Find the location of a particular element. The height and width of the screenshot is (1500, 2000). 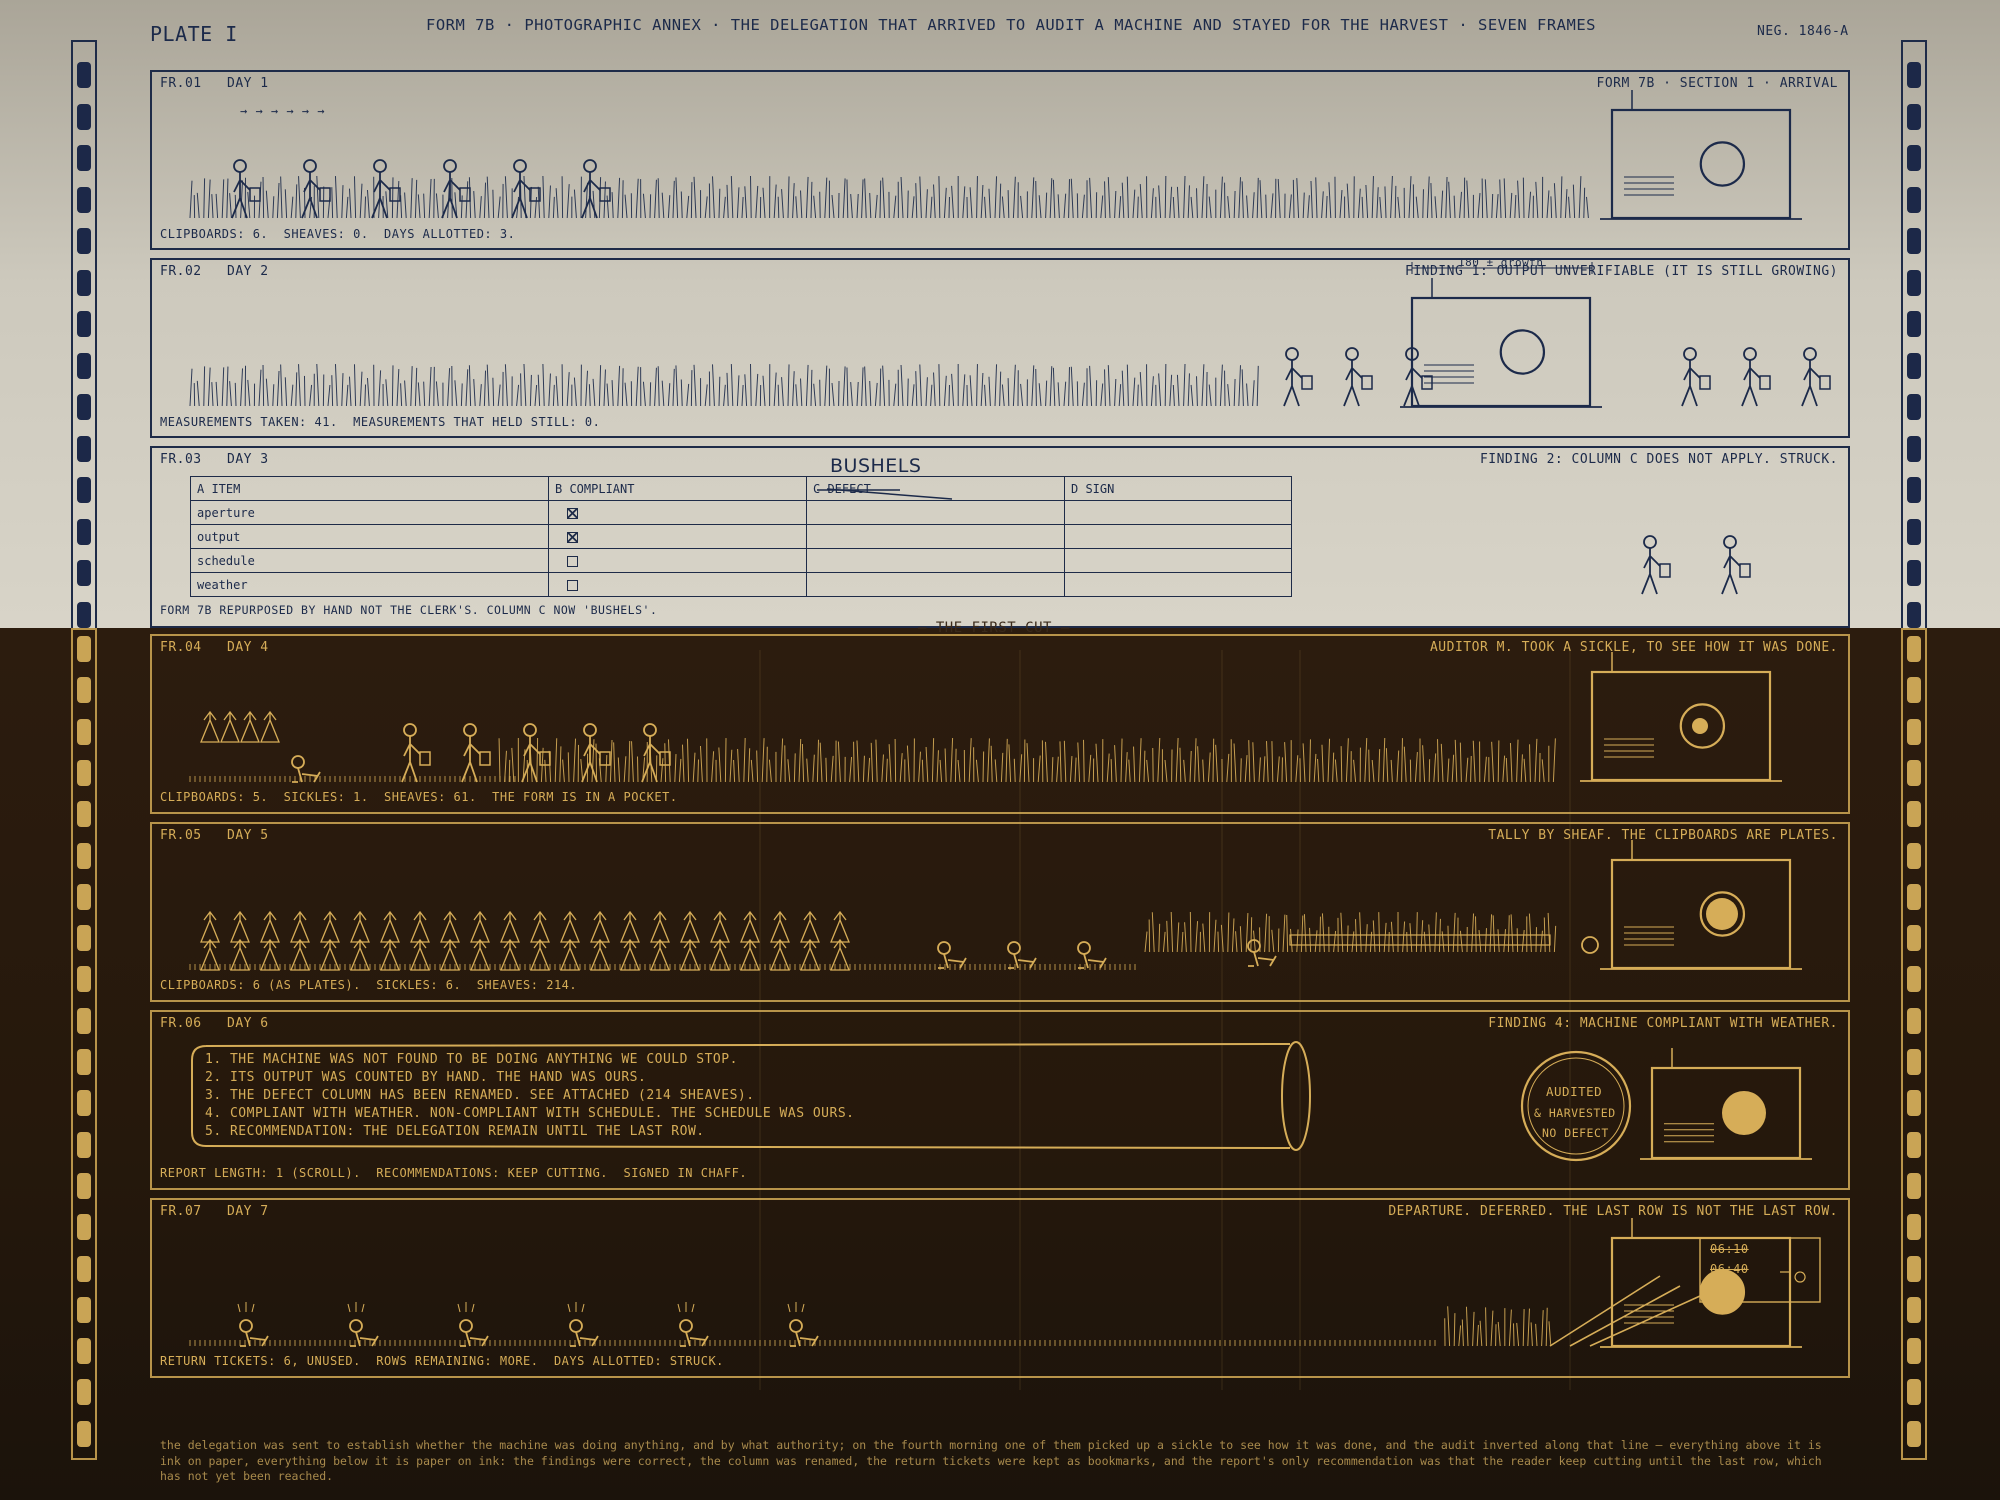

frame-2-scale-label: 180 ± growth is located at coordinates (1501, 262).